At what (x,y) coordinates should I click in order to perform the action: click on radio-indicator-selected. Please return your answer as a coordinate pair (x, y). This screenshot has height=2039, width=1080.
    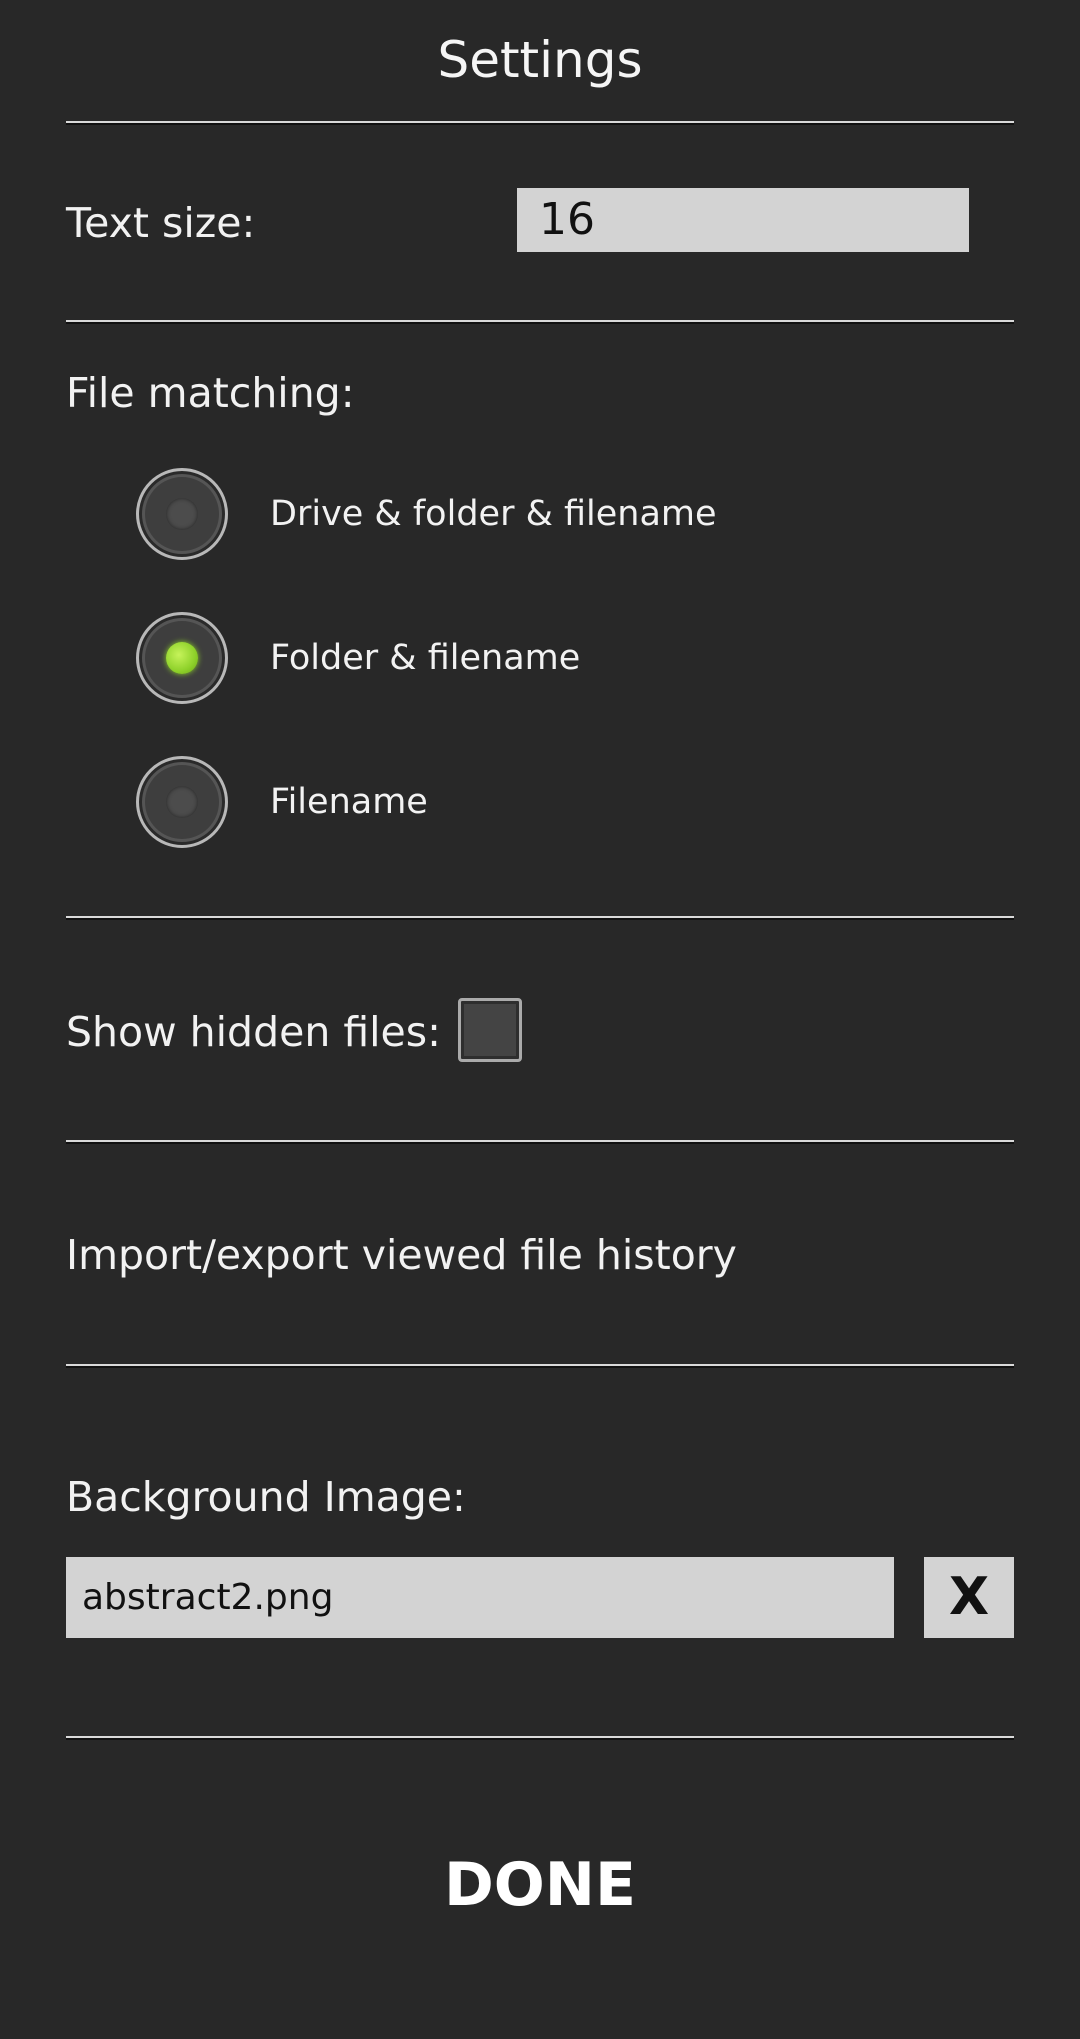
    Looking at the image, I should click on (182, 658).